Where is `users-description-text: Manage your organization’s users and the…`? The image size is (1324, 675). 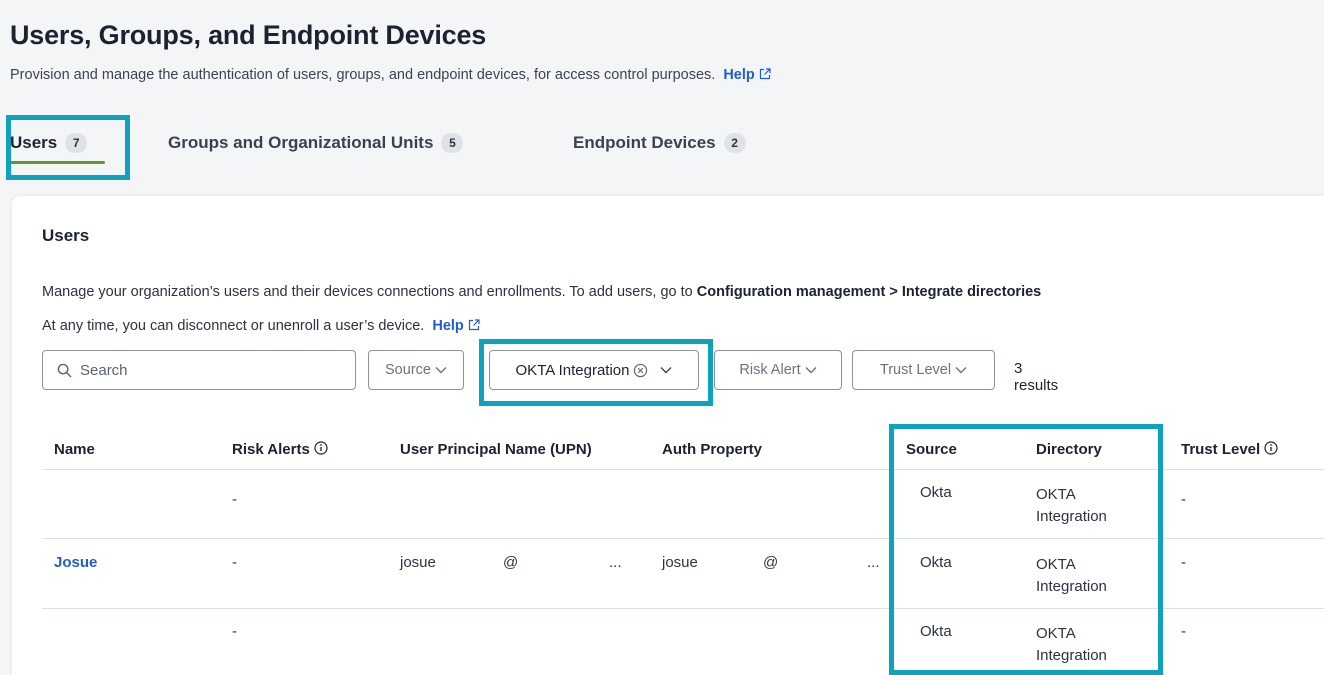 users-description-text: Manage your organization’s users and the… is located at coordinates (367, 292).